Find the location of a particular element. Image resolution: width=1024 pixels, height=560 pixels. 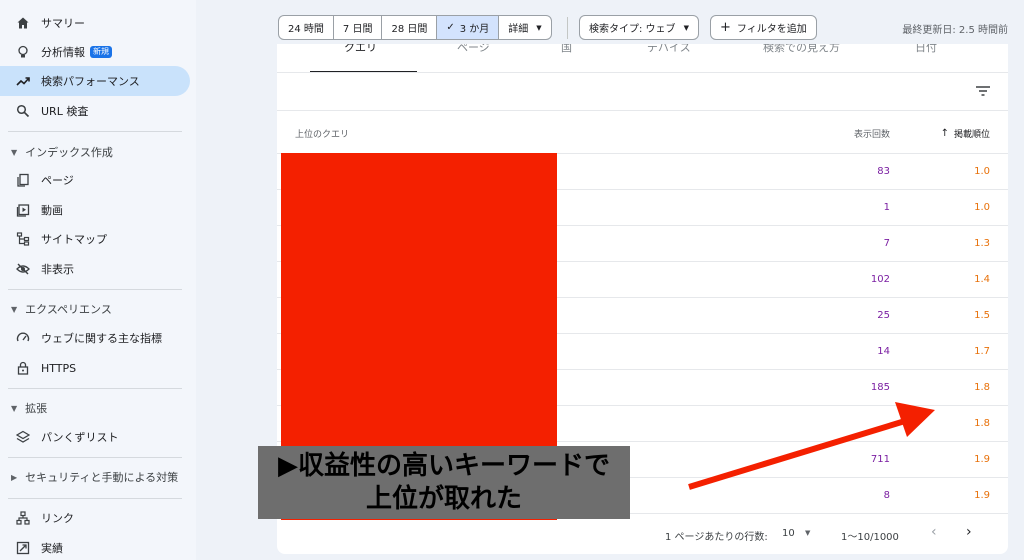

search-type-chip: 検索タイプ: ウェブ ▼ is located at coordinates (639, 27).